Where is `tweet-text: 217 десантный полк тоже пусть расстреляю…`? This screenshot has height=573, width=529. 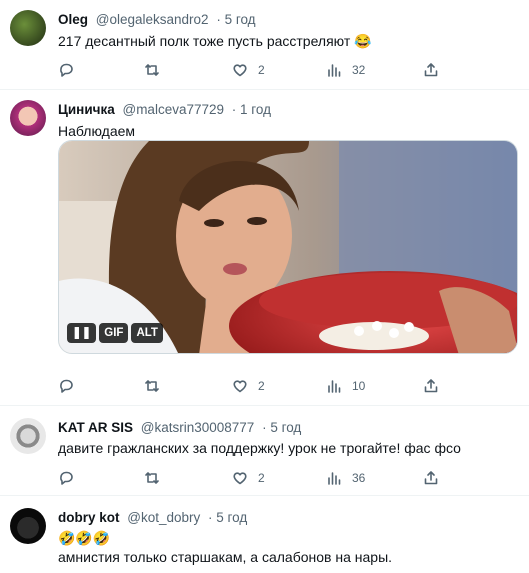 tweet-text: 217 десантный полк тоже пусть расстреляю… is located at coordinates (215, 41).